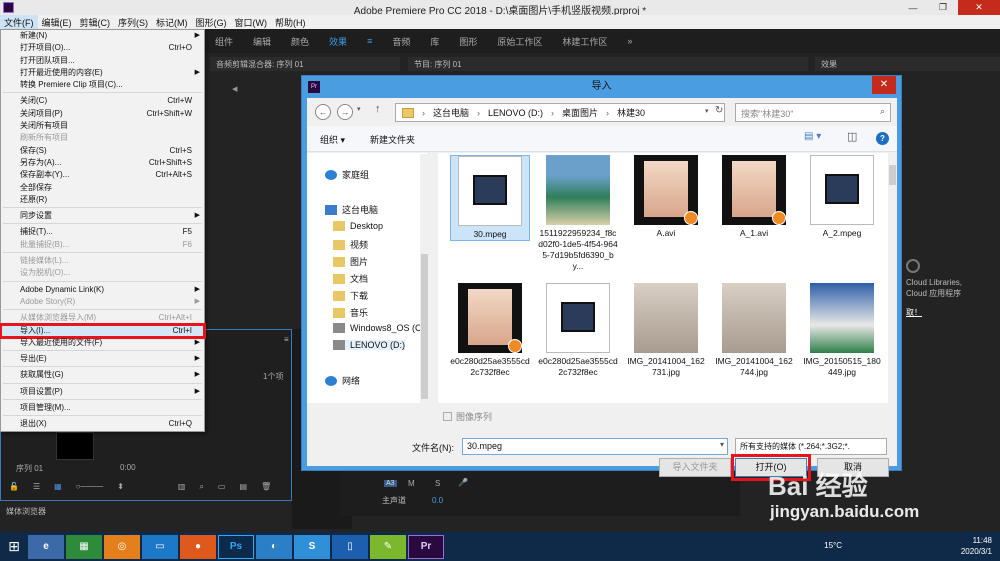 The height and width of the screenshot is (561, 1000). I want to click on file-item: A.avi, so click(666, 197).